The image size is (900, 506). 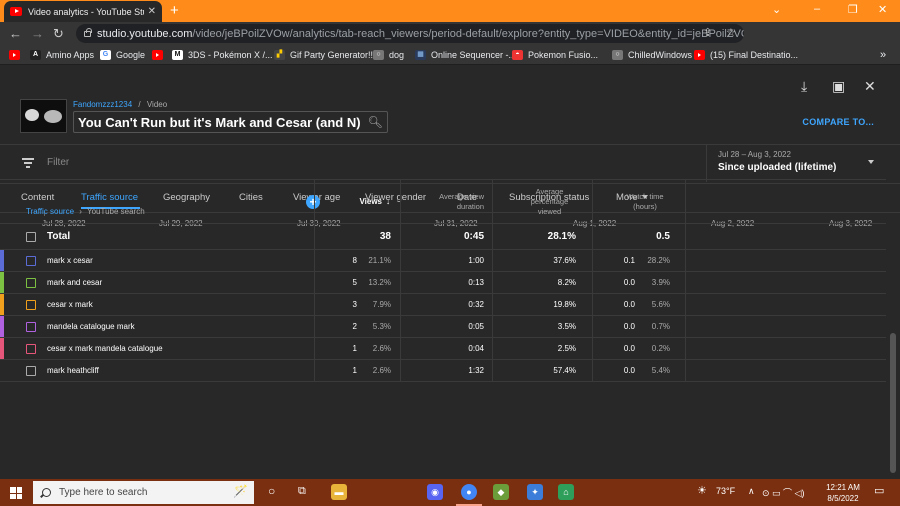 What do you see at coordinates (629, 326) in the screenshot?
I see `row-watch-time: 0.0` at bounding box center [629, 326].